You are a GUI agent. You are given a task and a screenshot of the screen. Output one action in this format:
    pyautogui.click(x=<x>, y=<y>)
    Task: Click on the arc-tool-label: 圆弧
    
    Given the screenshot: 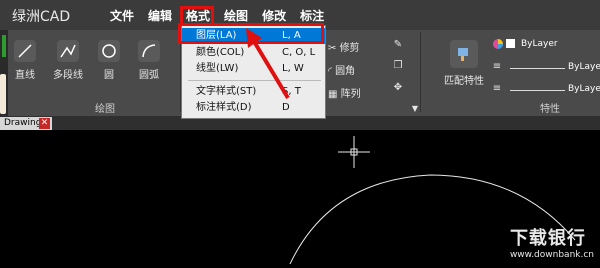 What is the action you would take?
    pyautogui.click(x=149, y=75)
    